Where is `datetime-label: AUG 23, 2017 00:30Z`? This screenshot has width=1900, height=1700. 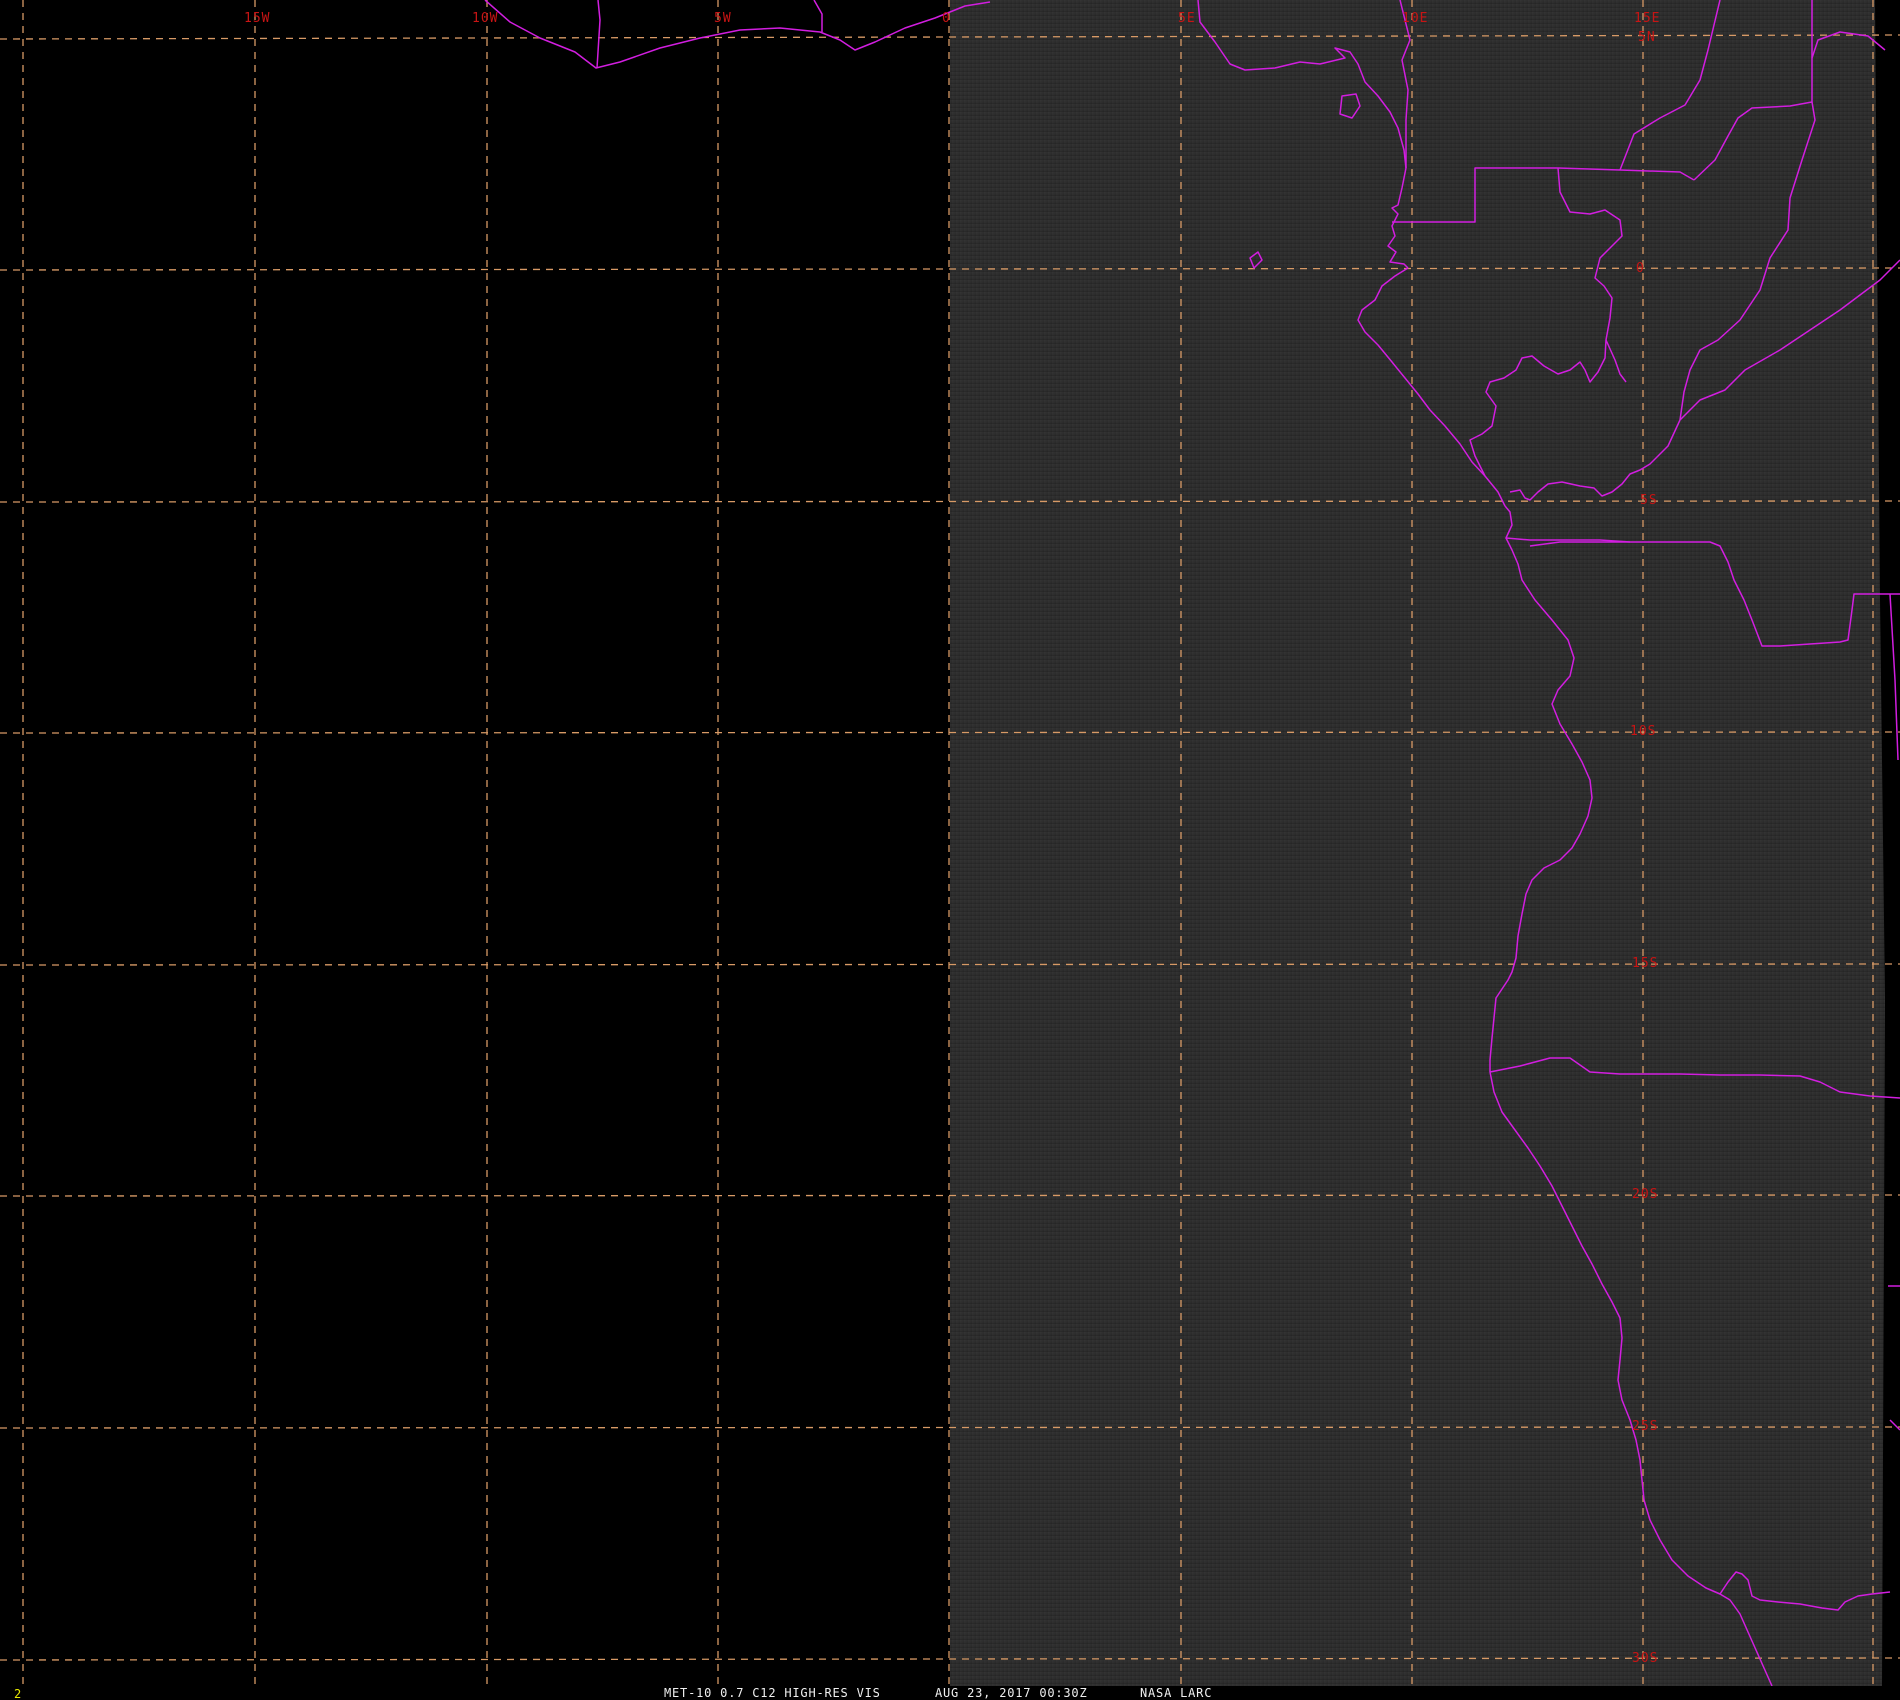
datetime-label: AUG 23, 2017 00:30Z is located at coordinates (1011, 1693).